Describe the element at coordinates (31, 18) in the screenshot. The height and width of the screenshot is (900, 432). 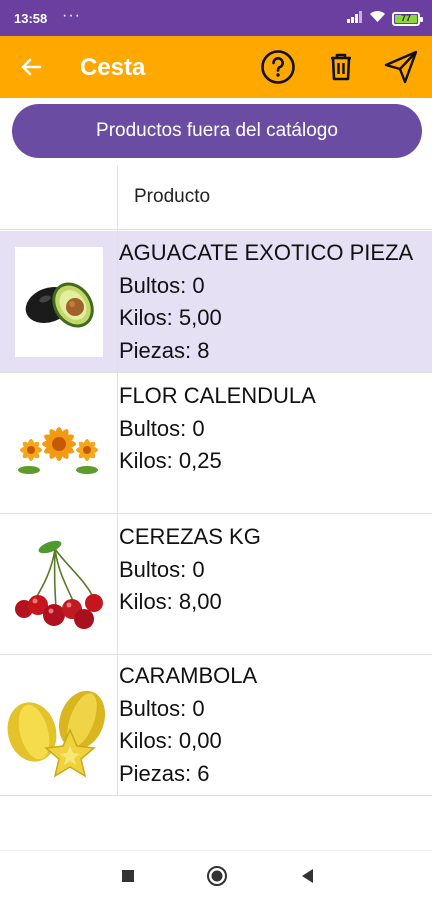
I see `status-time: 13:58` at that location.